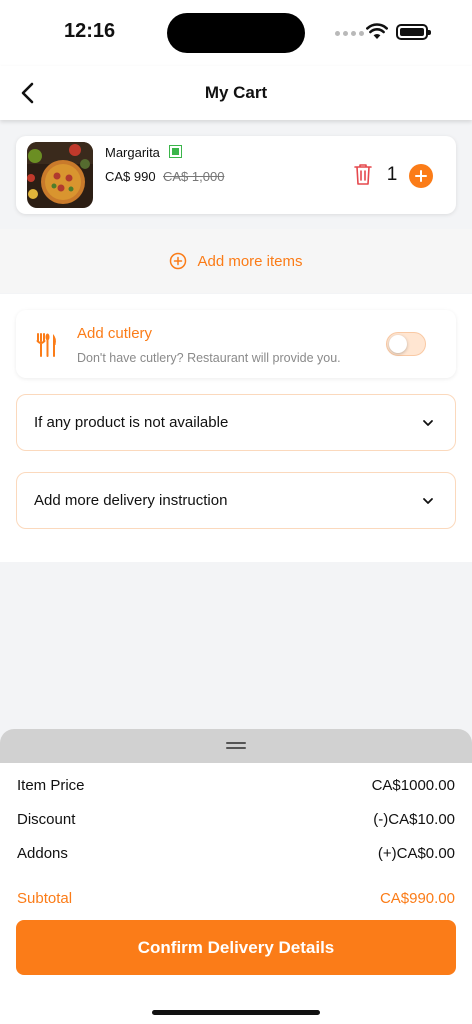 This screenshot has height=1024, width=472. Describe the element at coordinates (236, 853) in the screenshot. I see `addons-row: Addons (+)CA$0.00` at that location.